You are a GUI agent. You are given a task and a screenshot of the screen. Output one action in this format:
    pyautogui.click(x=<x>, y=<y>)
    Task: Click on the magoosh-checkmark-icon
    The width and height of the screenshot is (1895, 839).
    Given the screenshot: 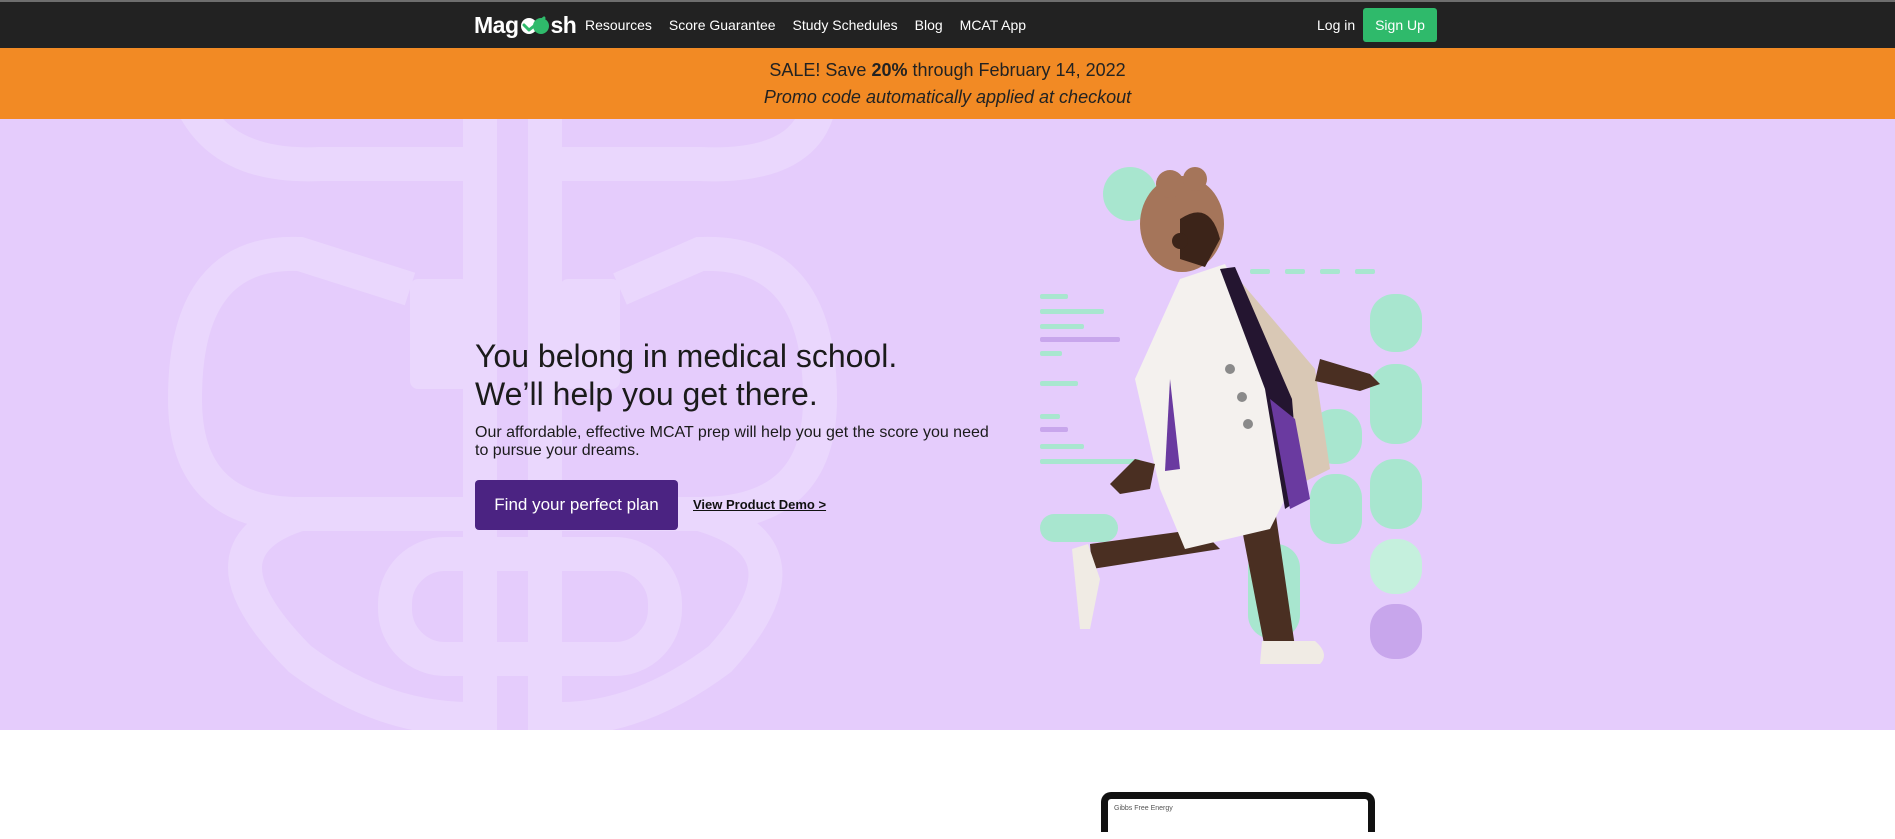 What is the action you would take?
    pyautogui.click(x=534, y=25)
    